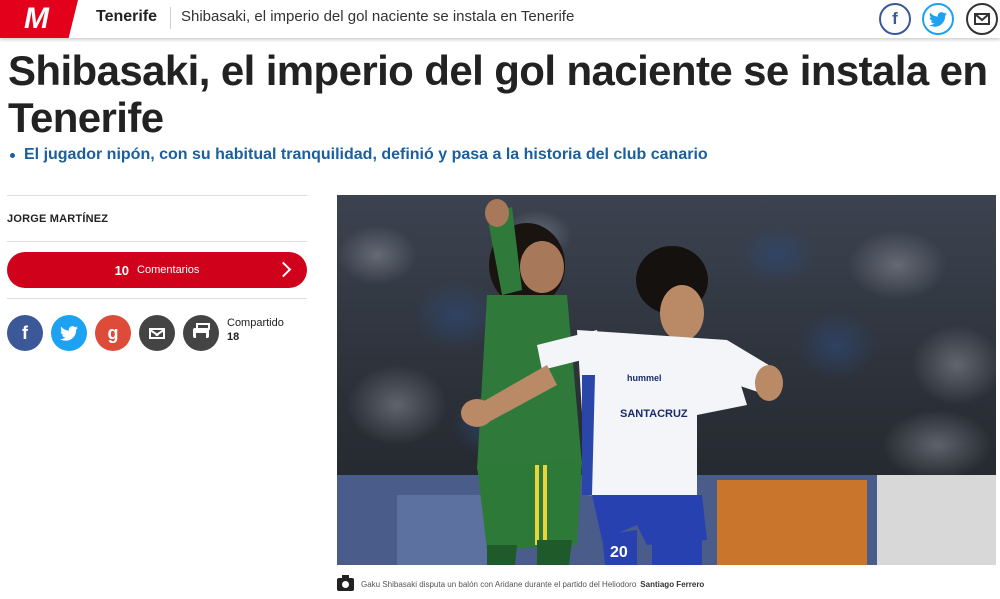  What do you see at coordinates (36, 18) in the screenshot?
I see `logo-letter: M` at bounding box center [36, 18].